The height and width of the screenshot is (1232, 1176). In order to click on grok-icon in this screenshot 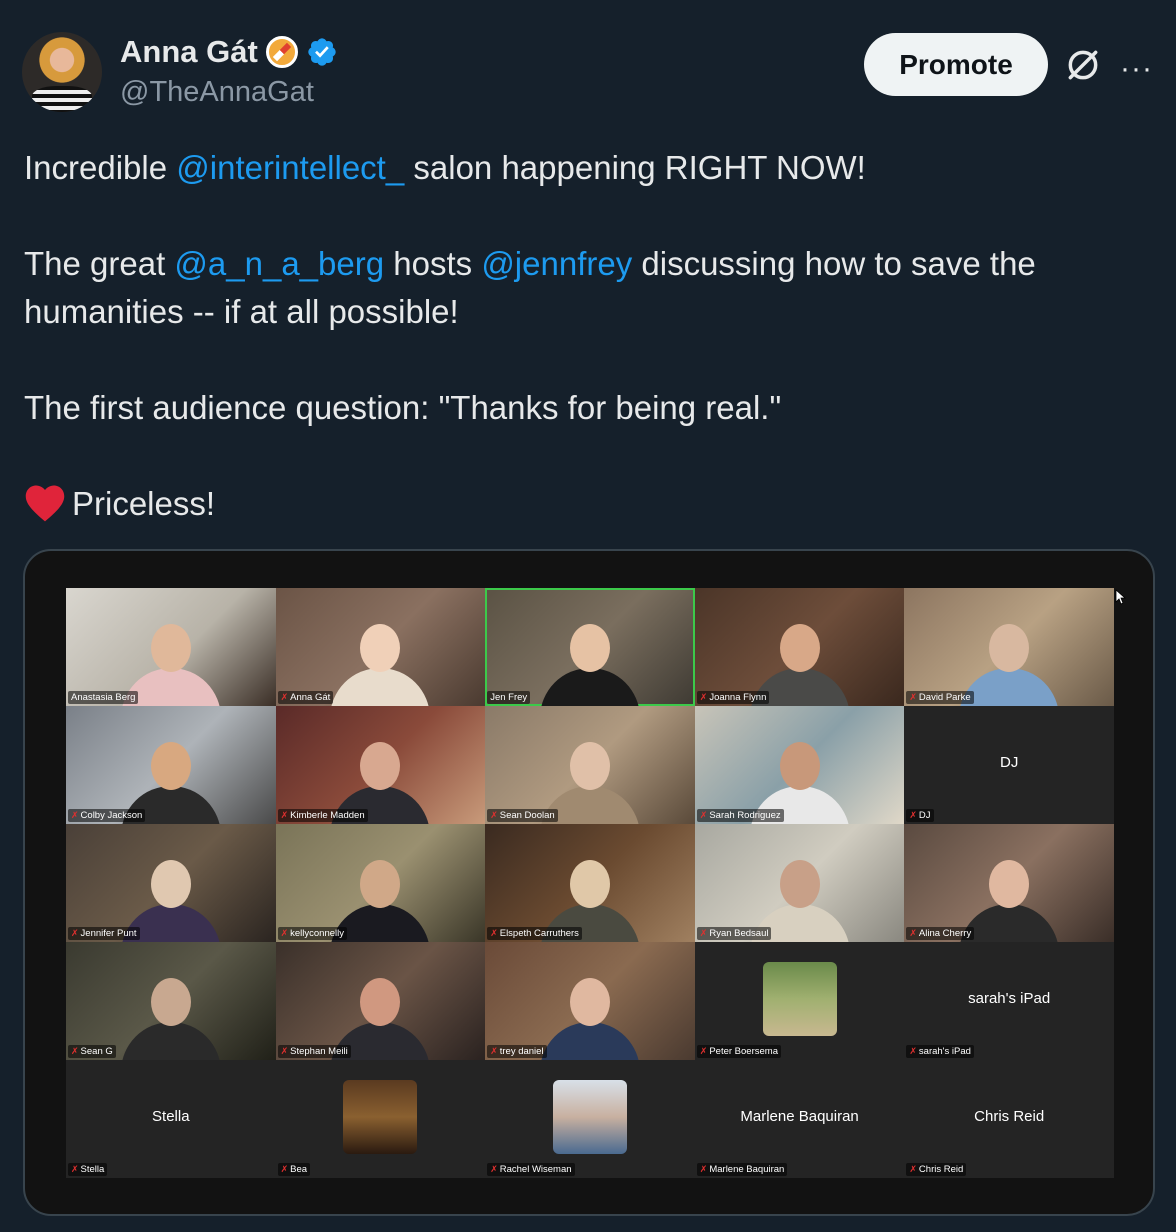, I will do `click(1083, 65)`.